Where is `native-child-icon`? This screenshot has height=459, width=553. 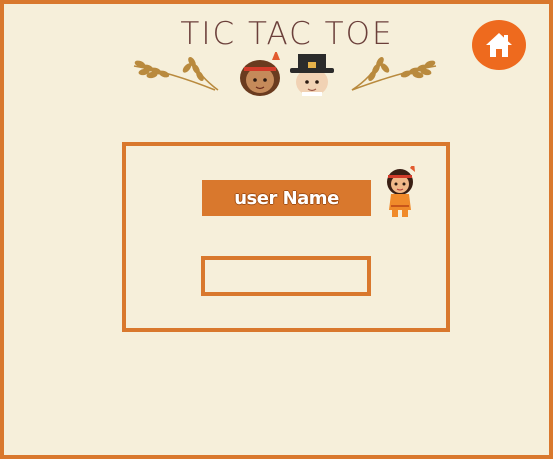
native-child-icon is located at coordinates (260, 74).